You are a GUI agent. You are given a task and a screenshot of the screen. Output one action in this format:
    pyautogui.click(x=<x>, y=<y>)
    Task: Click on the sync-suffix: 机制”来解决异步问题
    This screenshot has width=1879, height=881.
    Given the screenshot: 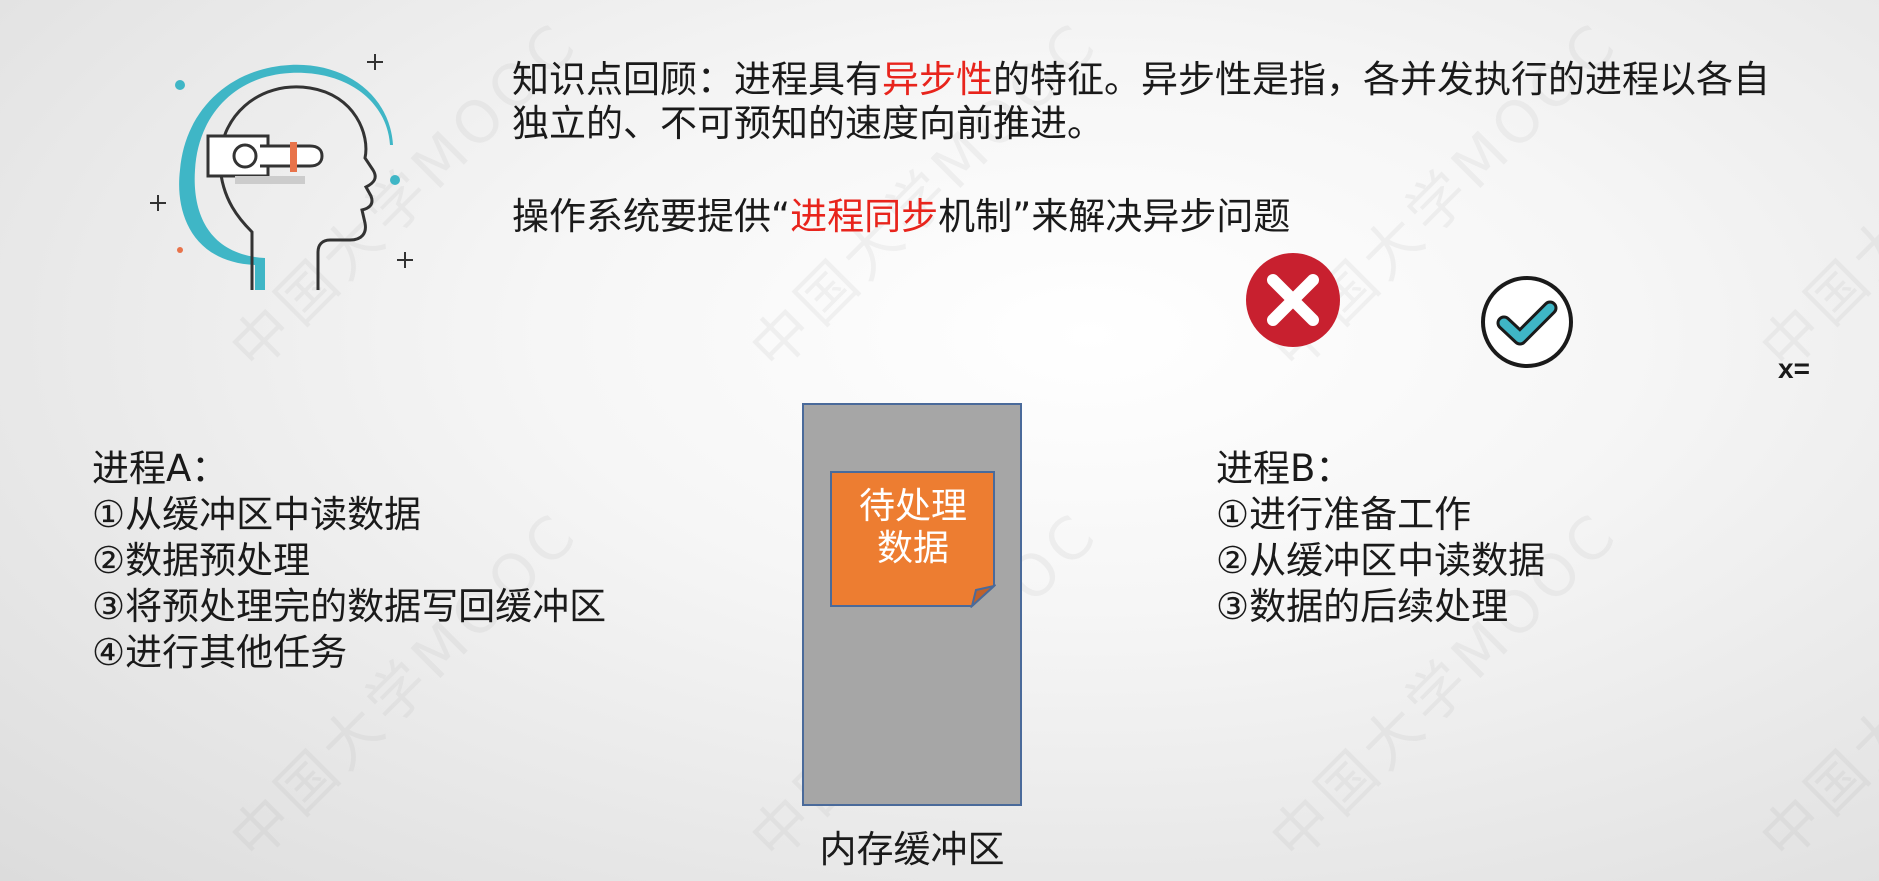 What is the action you would take?
    pyautogui.click(x=1114, y=216)
    